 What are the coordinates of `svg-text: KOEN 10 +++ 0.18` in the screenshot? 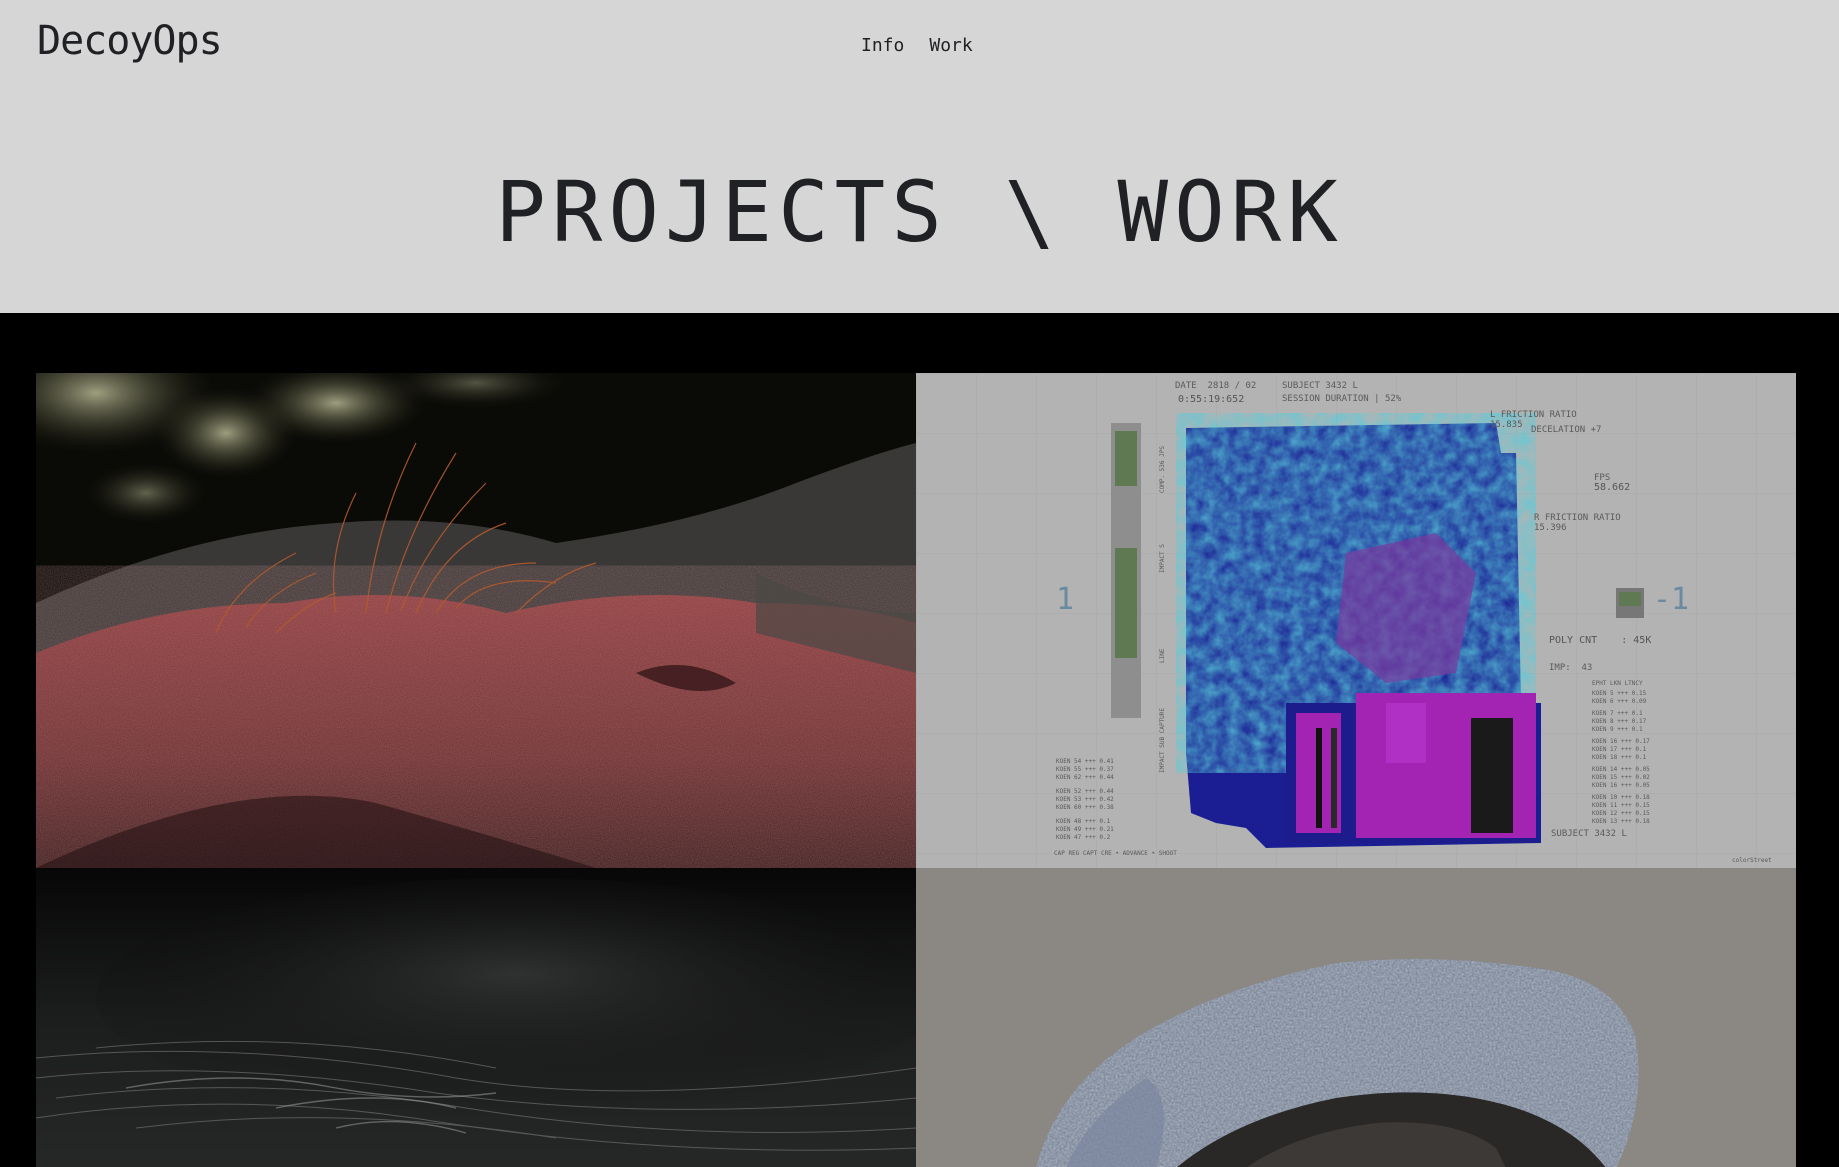 It's located at (1621, 797).